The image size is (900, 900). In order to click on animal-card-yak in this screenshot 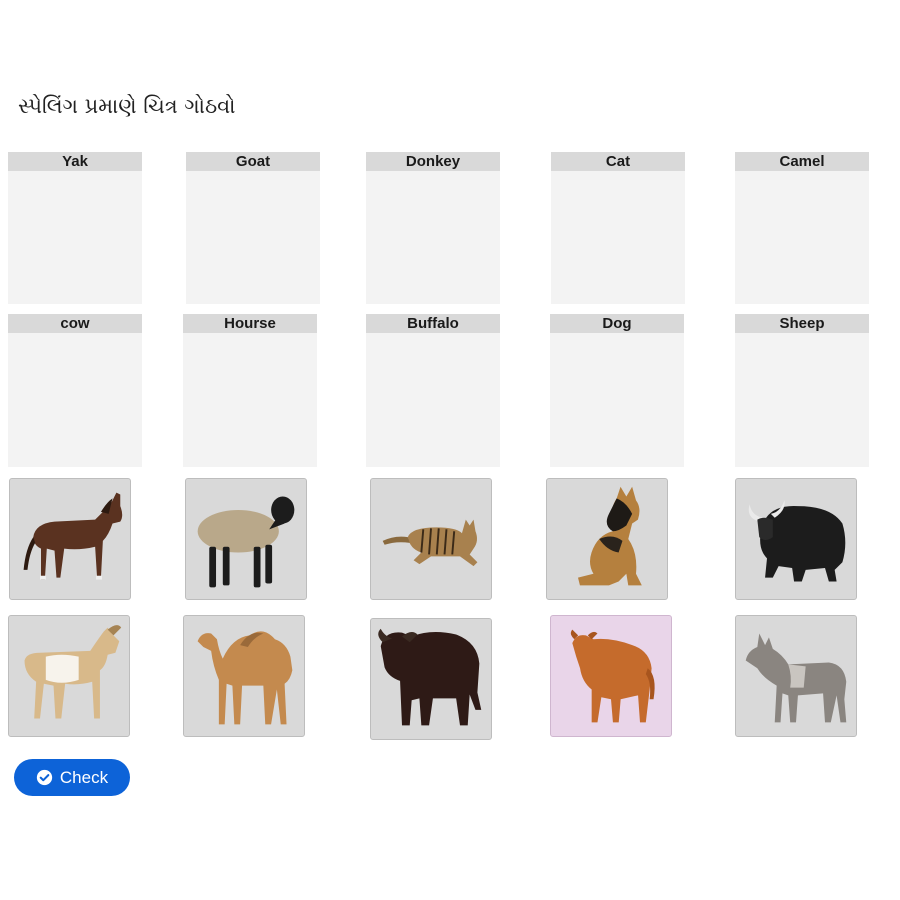, I will do `click(796, 539)`.